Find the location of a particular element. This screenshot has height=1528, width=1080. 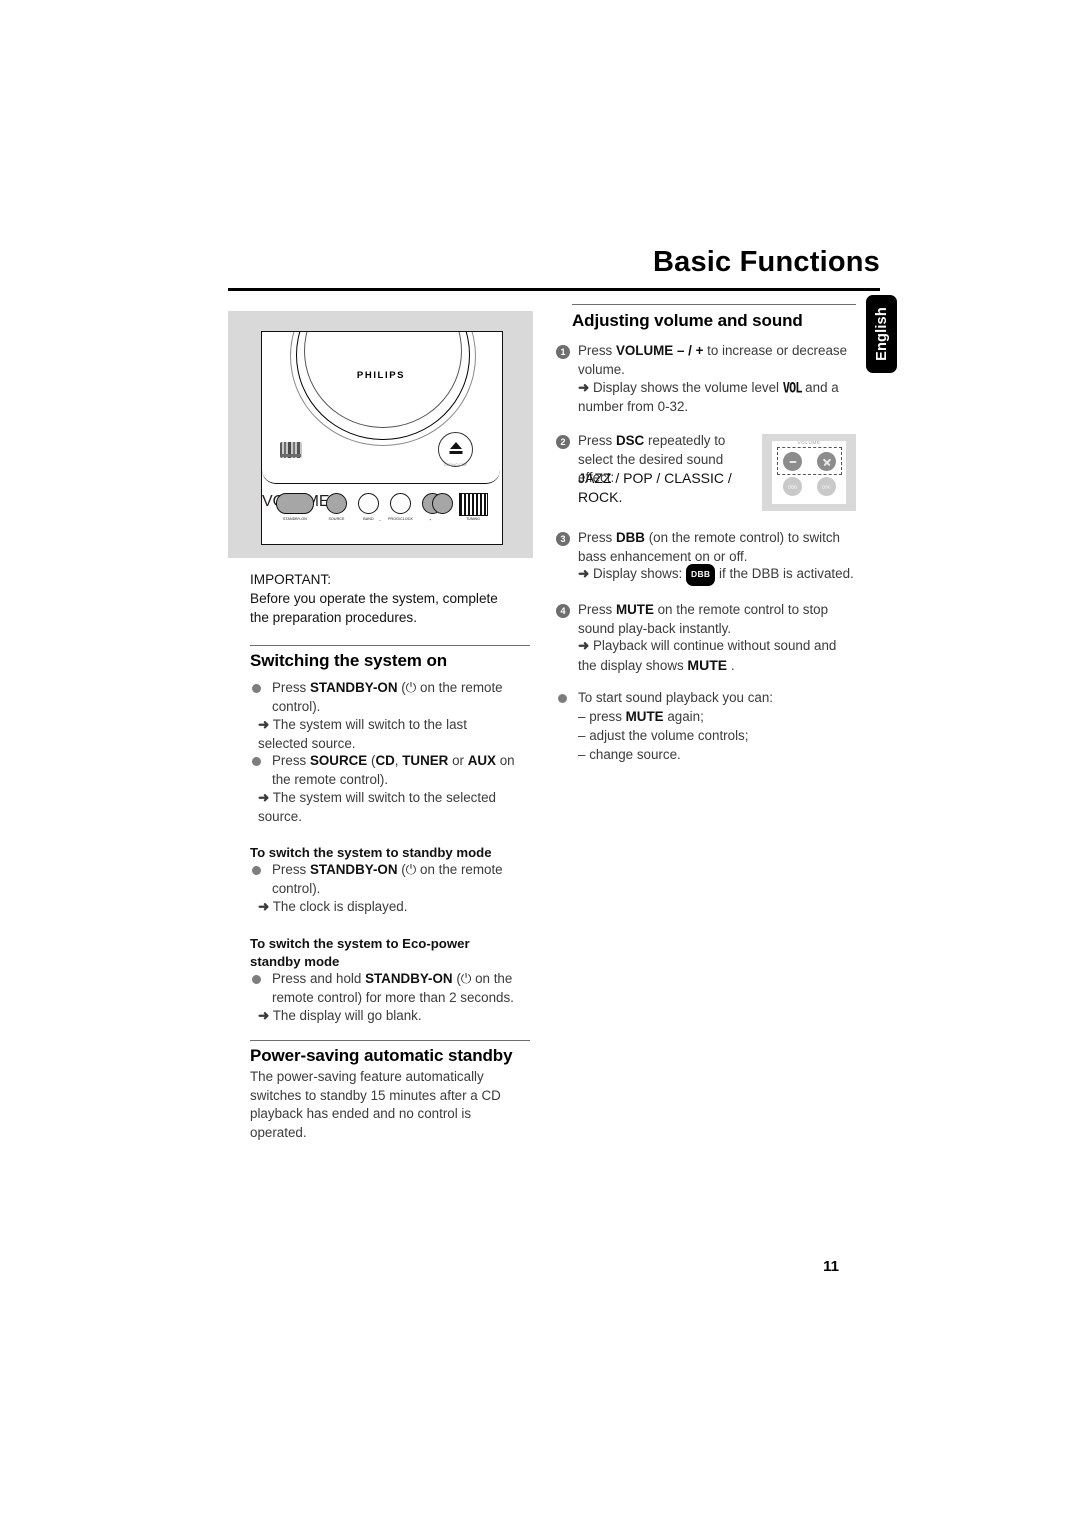

step-2-pre: Press is located at coordinates (597, 440).